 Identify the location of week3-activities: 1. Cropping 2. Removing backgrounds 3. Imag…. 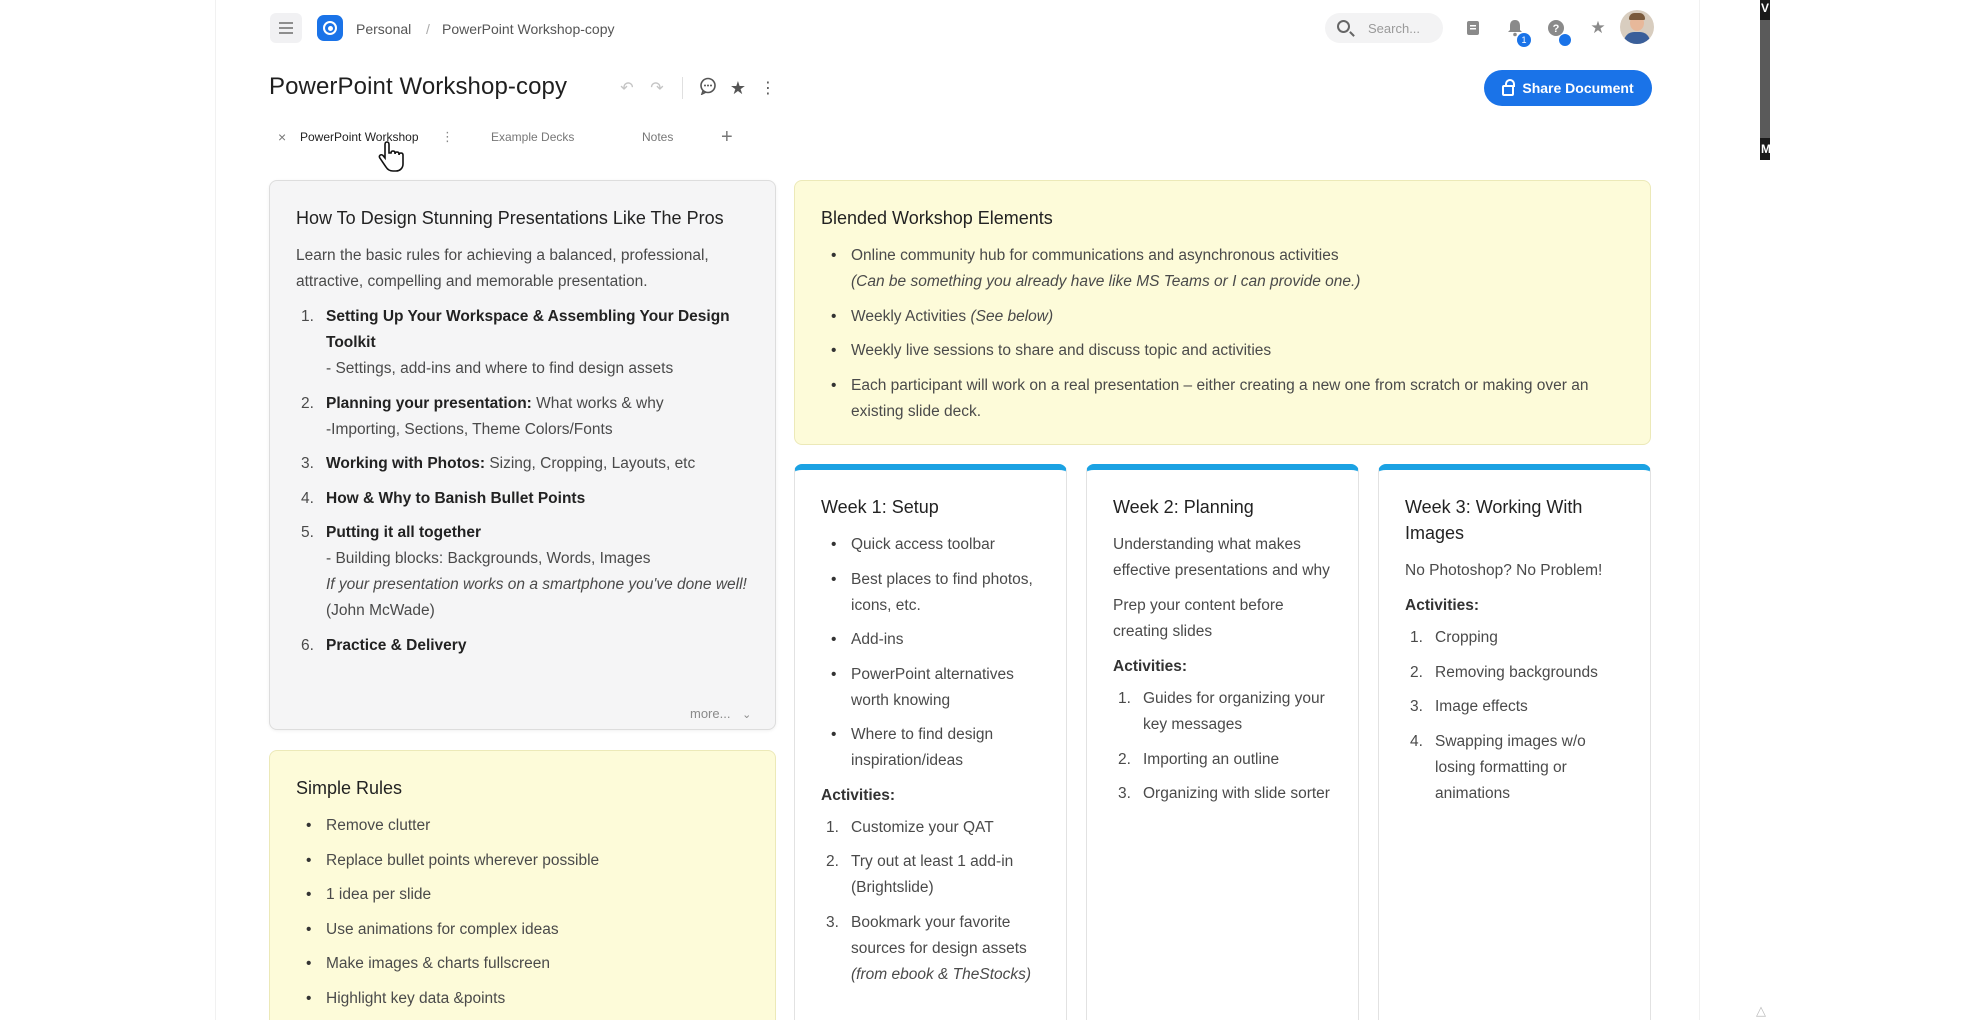
(1514, 716).